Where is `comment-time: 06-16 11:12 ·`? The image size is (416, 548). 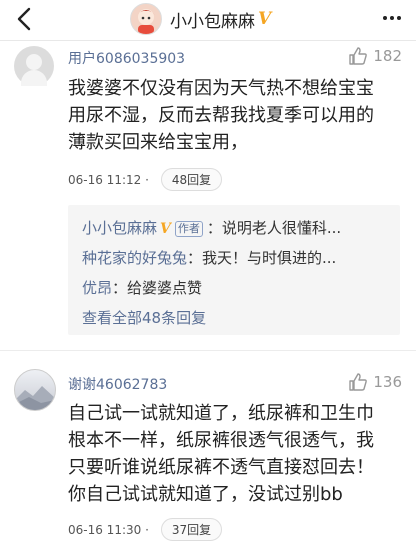
comment-time: 06-16 11:12 · is located at coordinates (108, 179).